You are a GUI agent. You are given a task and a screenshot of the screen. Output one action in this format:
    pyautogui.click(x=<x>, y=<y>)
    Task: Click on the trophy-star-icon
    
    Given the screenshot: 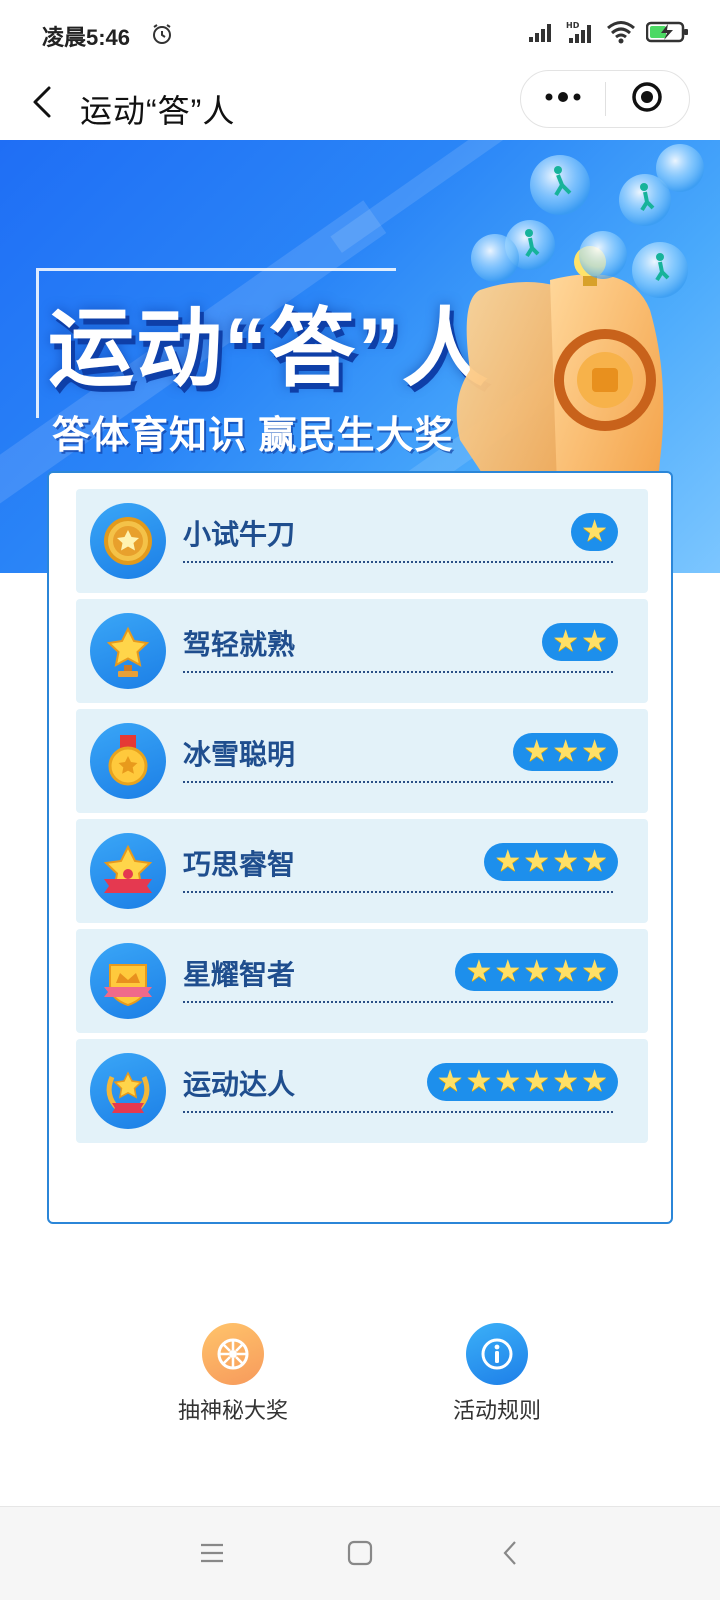 What is the action you would take?
    pyautogui.click(x=128, y=651)
    